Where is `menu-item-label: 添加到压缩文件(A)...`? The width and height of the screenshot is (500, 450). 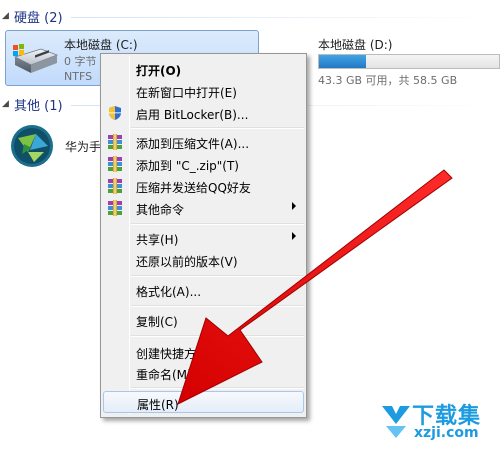
menu-item-label: 添加到压缩文件(A)... is located at coordinates (193, 144).